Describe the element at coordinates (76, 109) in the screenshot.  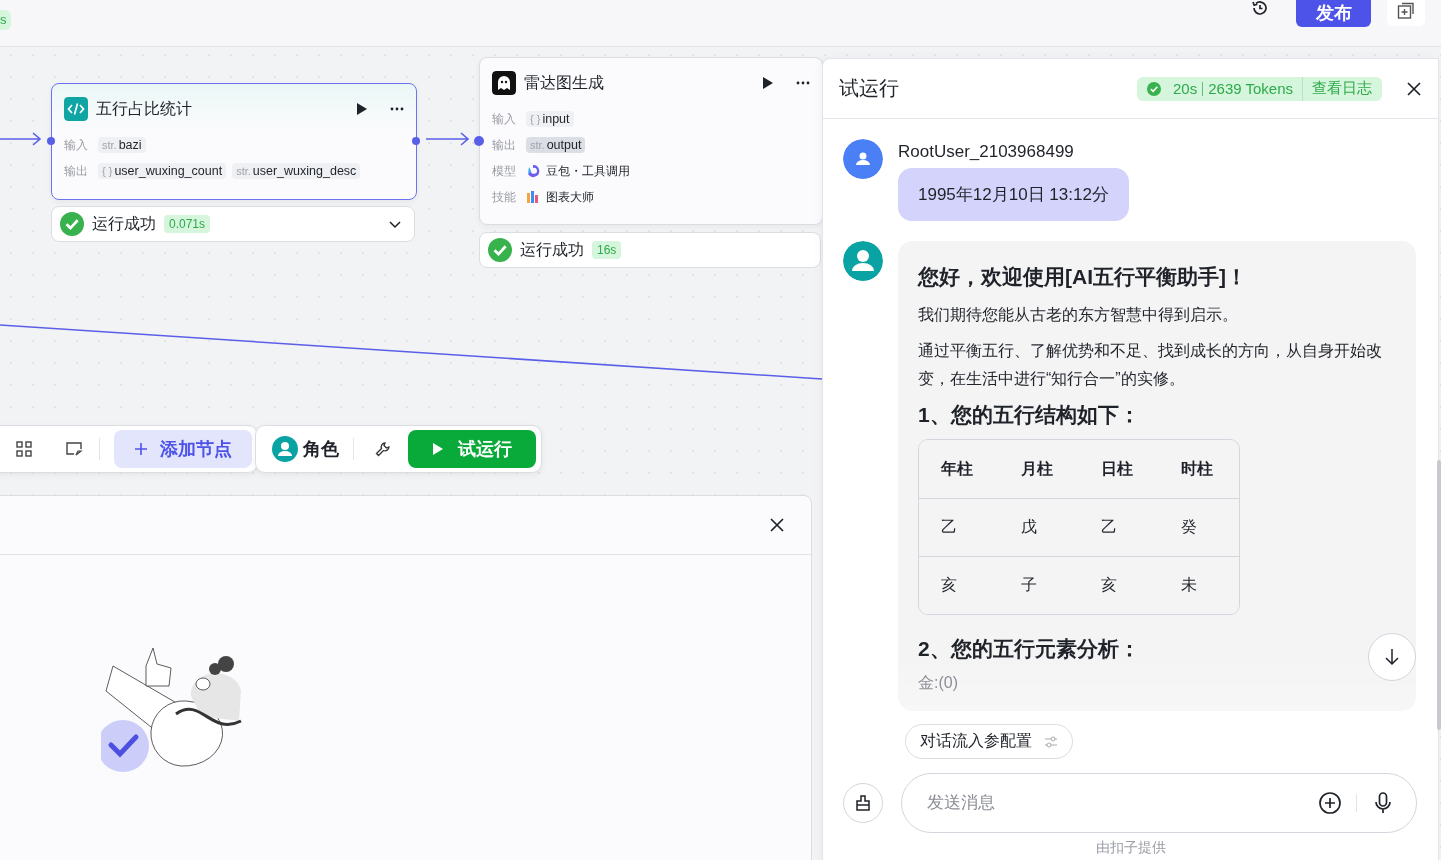
I see `code-icon` at that location.